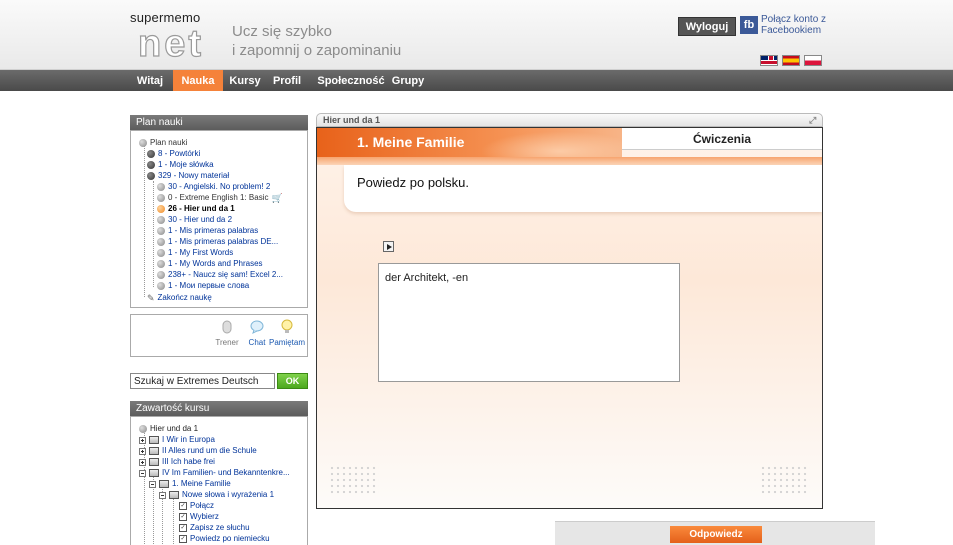 Image resolution: width=953 pixels, height=545 pixels. What do you see at coordinates (427, 278) in the screenshot?
I see `answer-text: der Architekt, -en` at bounding box center [427, 278].